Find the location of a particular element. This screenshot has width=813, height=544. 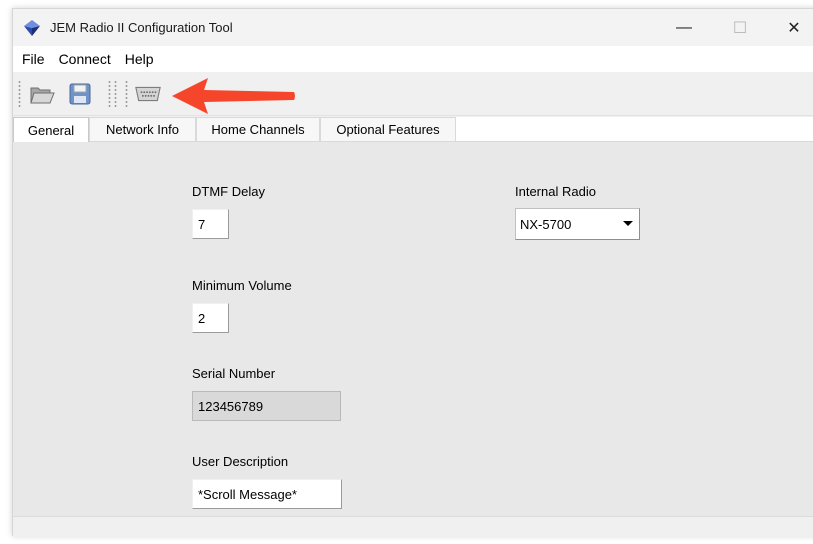

menu-file: File is located at coordinates (33, 59).